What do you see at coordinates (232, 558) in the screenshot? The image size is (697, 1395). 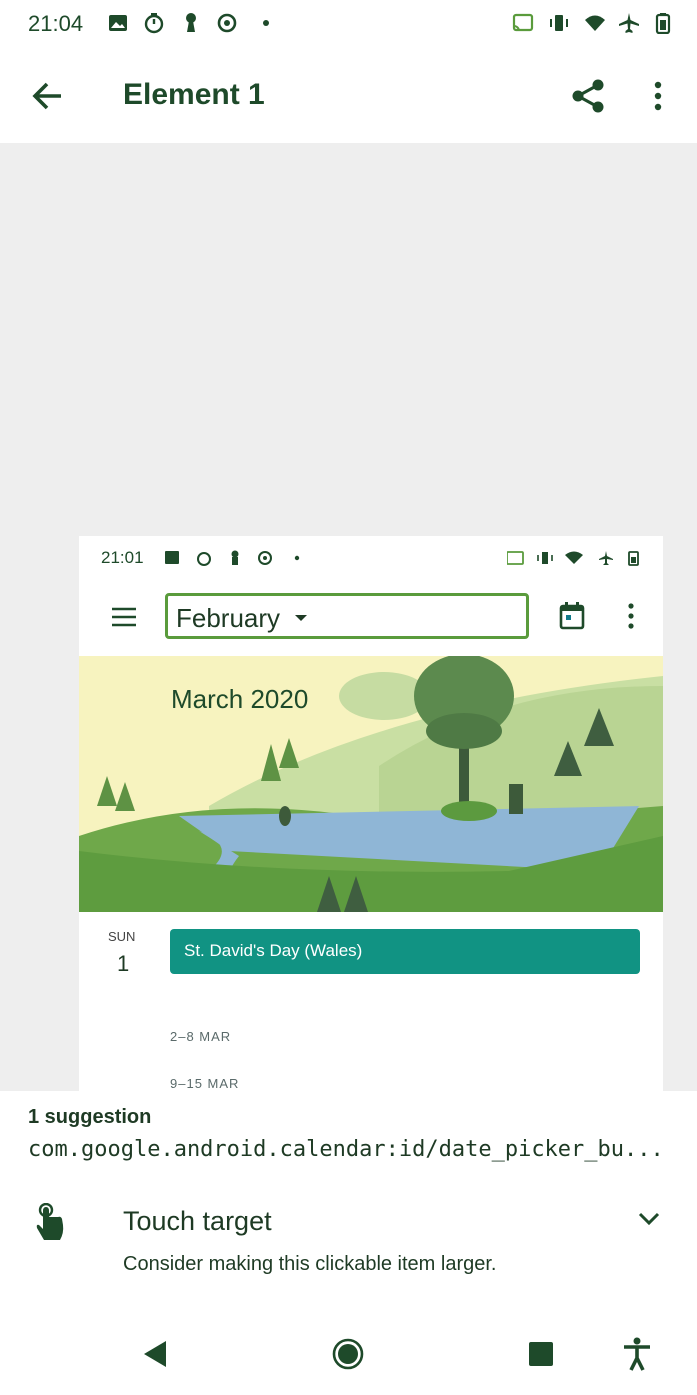 I see `inner-status-icons` at bounding box center [232, 558].